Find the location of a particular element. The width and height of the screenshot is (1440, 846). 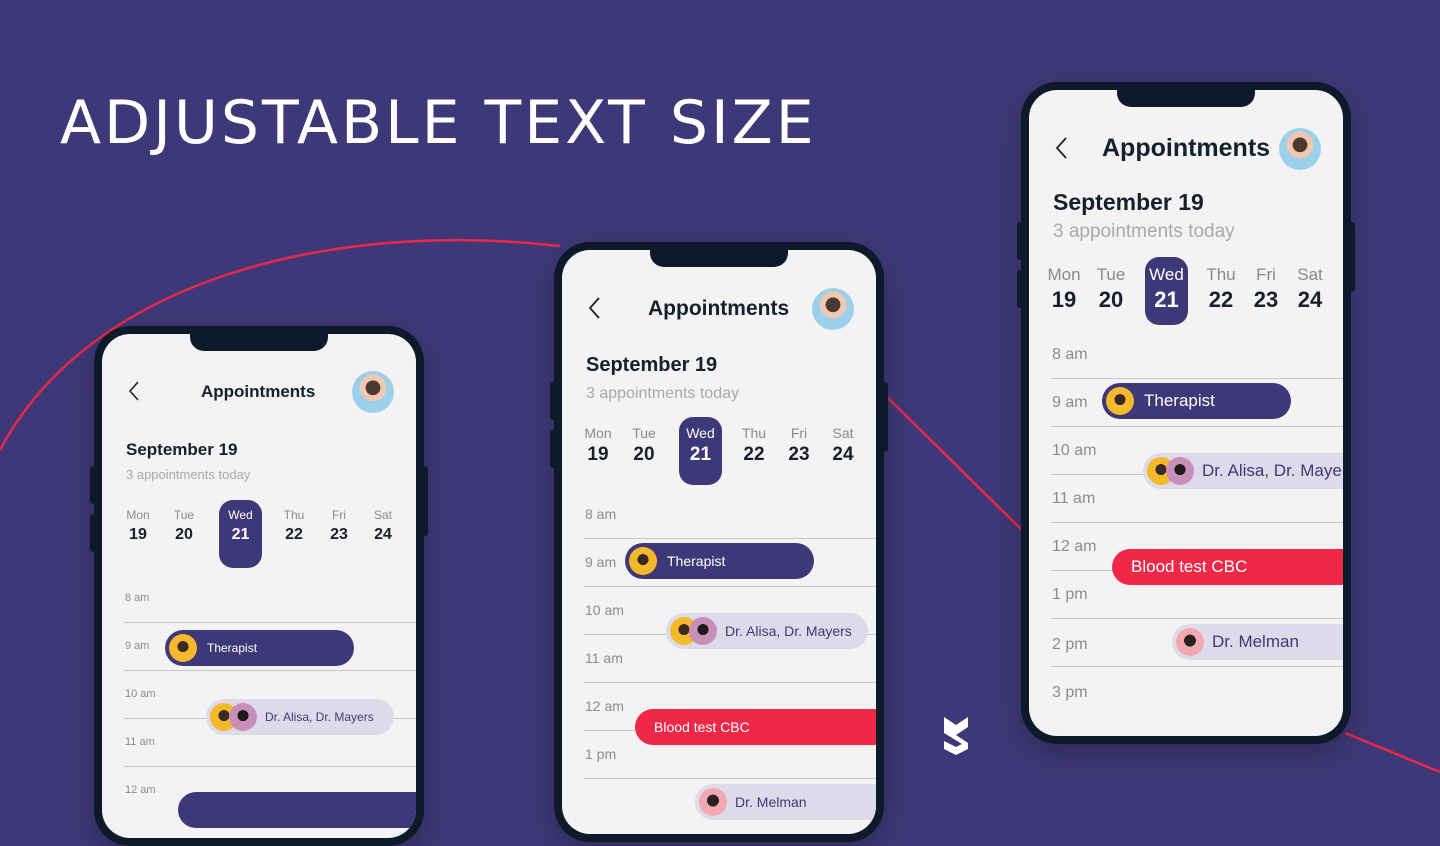

brand-logo-icon is located at coordinates (956, 736).